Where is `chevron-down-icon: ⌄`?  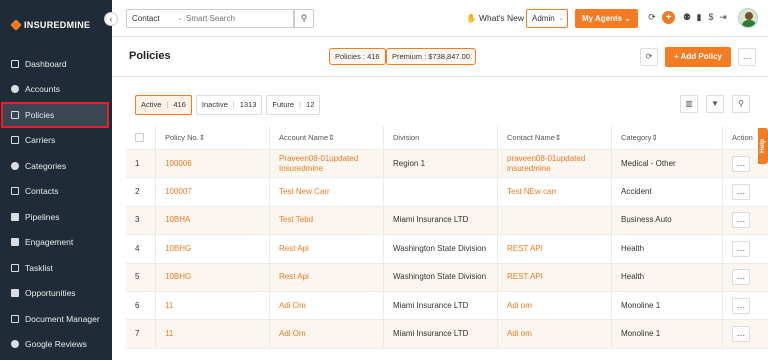 chevron-down-icon: ⌄ is located at coordinates (628, 18).